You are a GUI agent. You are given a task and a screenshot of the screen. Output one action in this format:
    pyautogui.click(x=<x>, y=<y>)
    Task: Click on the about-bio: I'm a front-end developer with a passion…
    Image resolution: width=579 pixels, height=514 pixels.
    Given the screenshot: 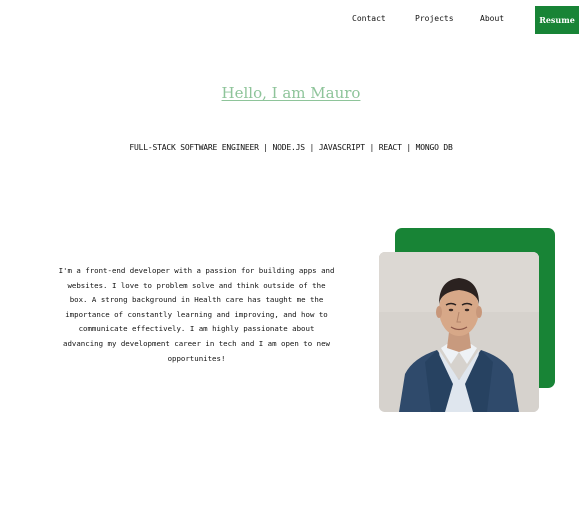 What is the action you would take?
    pyautogui.click(x=196, y=314)
    